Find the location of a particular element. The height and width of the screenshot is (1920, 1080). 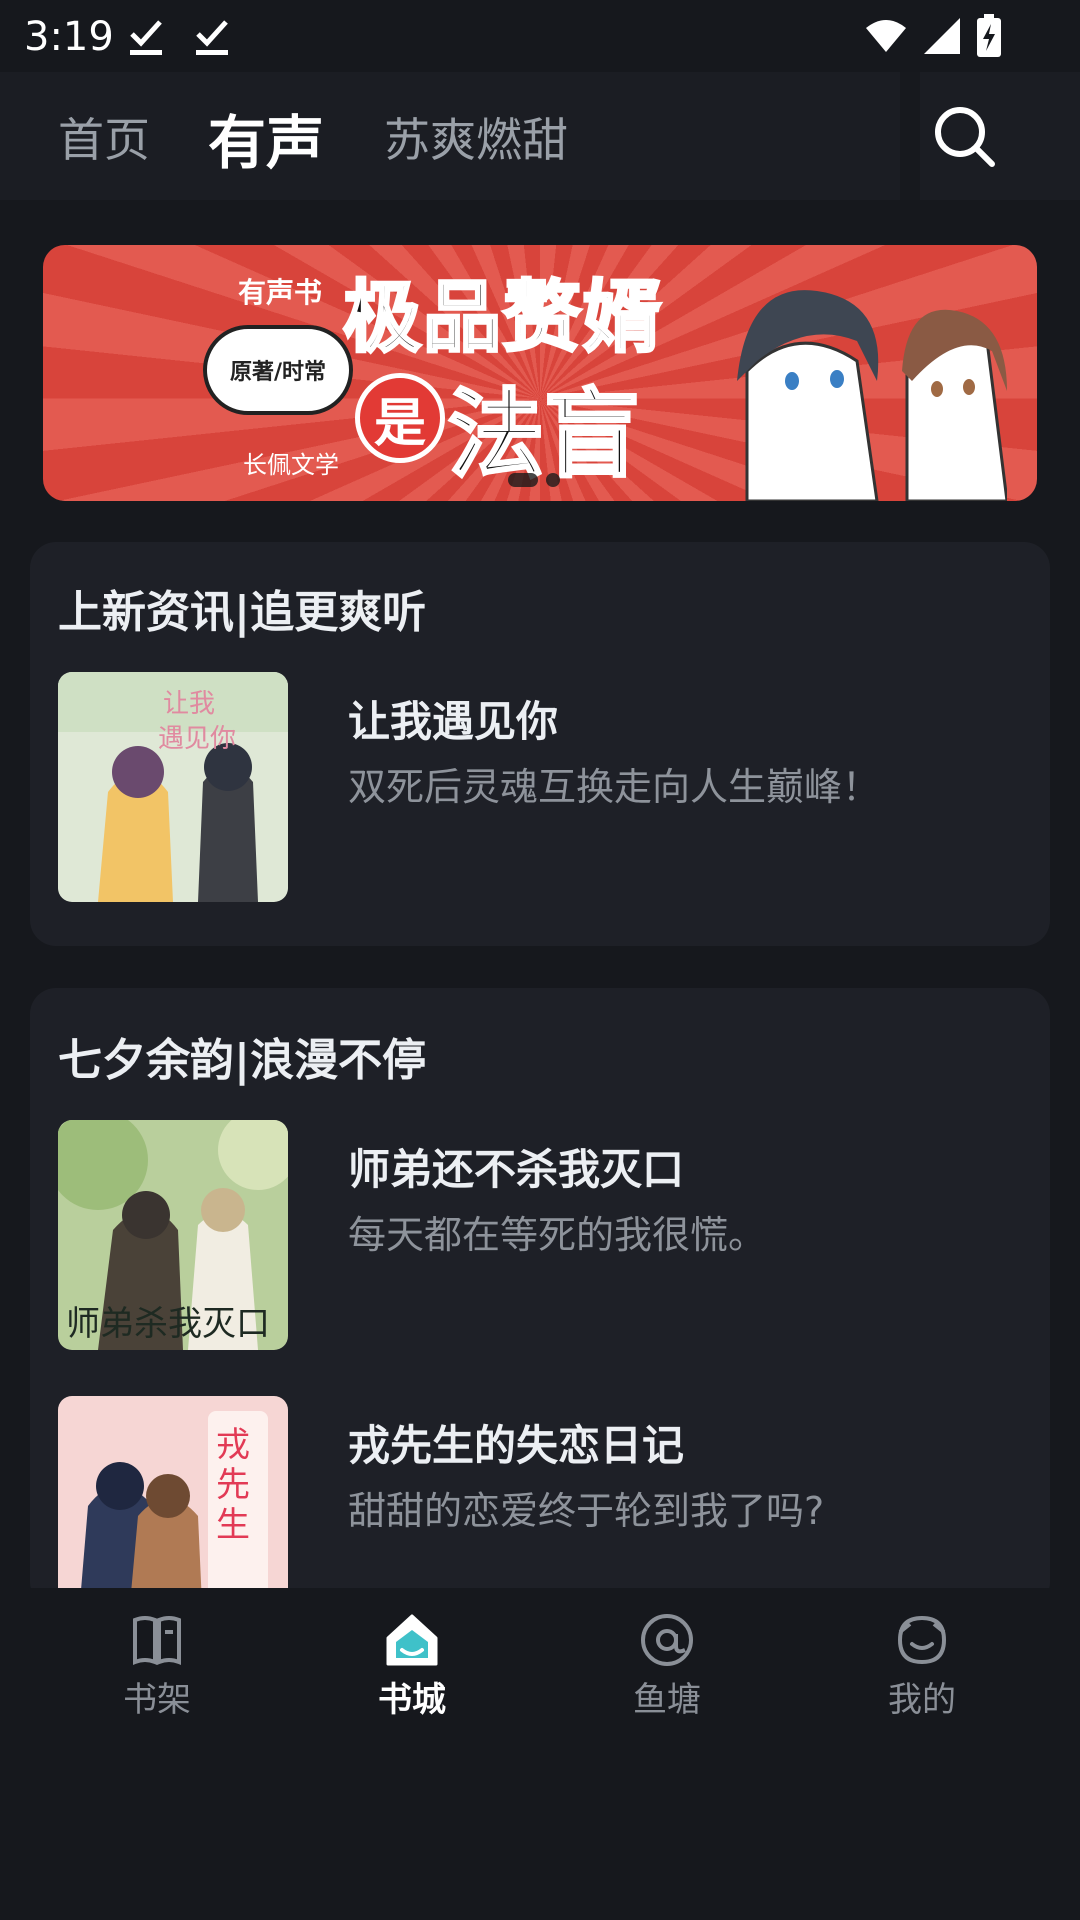

search-icon is located at coordinates (965, 137).